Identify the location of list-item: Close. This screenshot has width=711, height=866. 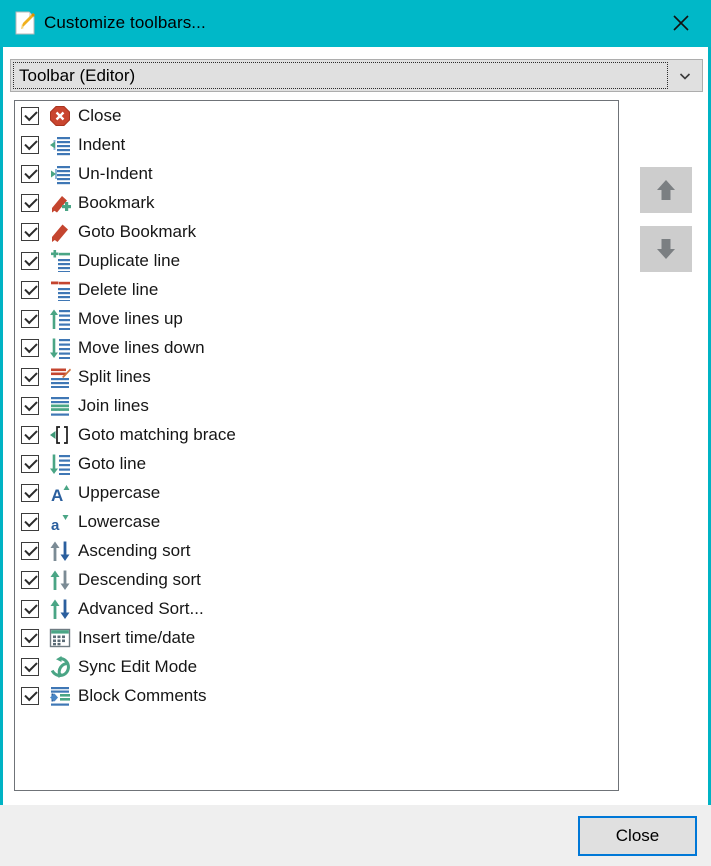
(316, 115).